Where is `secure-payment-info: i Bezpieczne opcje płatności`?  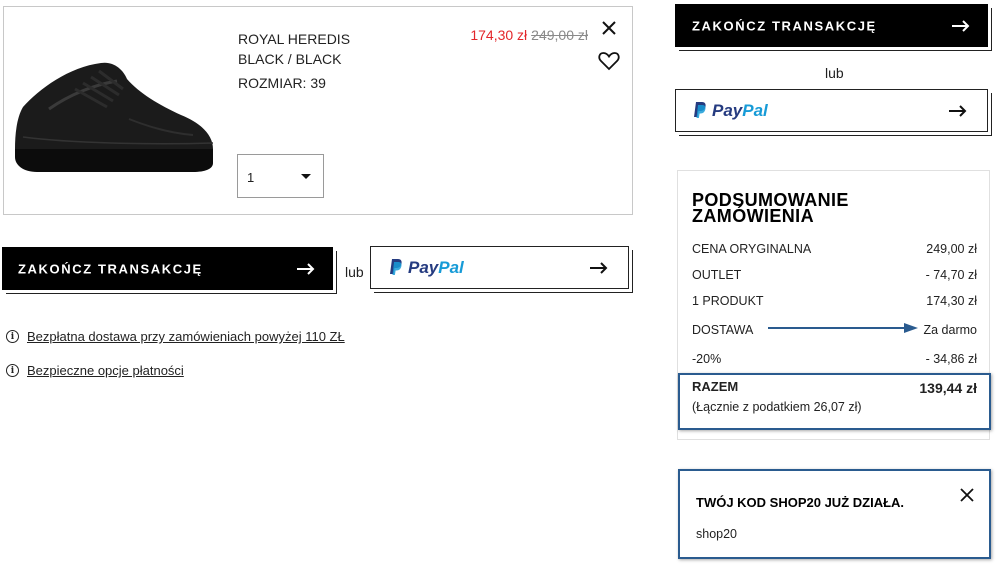
secure-payment-info: i Bezpieczne opcje płatności is located at coordinates (95, 370).